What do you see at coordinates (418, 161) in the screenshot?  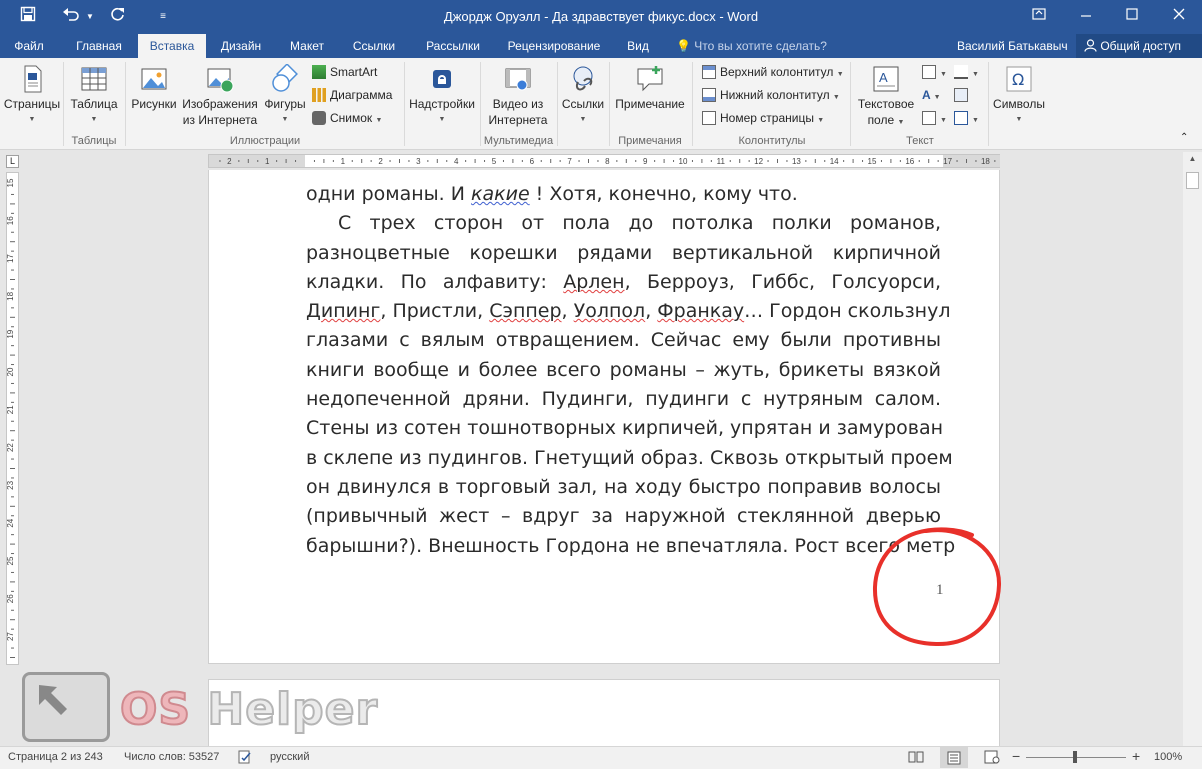 I see `ruler-tick-label: 3` at bounding box center [418, 161].